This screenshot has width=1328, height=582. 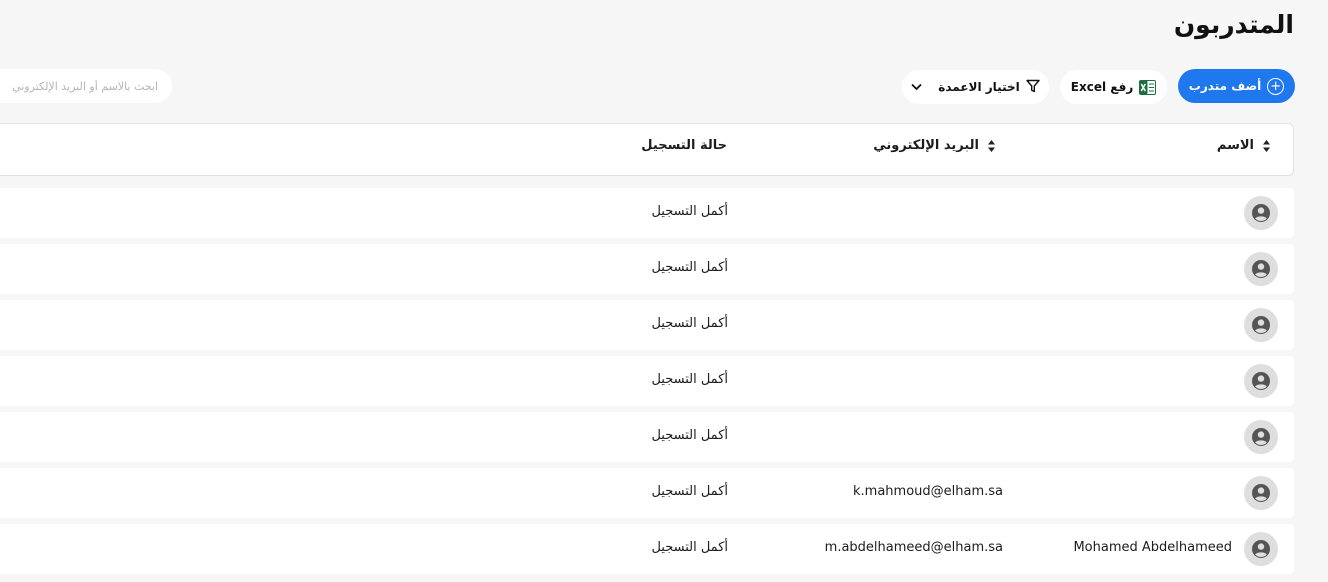 I want to click on cell-email: k.mahmoud@elham.sa, so click(x=928, y=491).